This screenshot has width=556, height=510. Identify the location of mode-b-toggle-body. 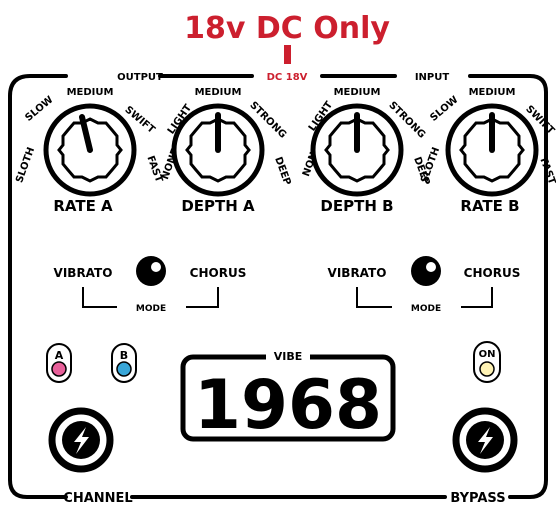
(426, 271).